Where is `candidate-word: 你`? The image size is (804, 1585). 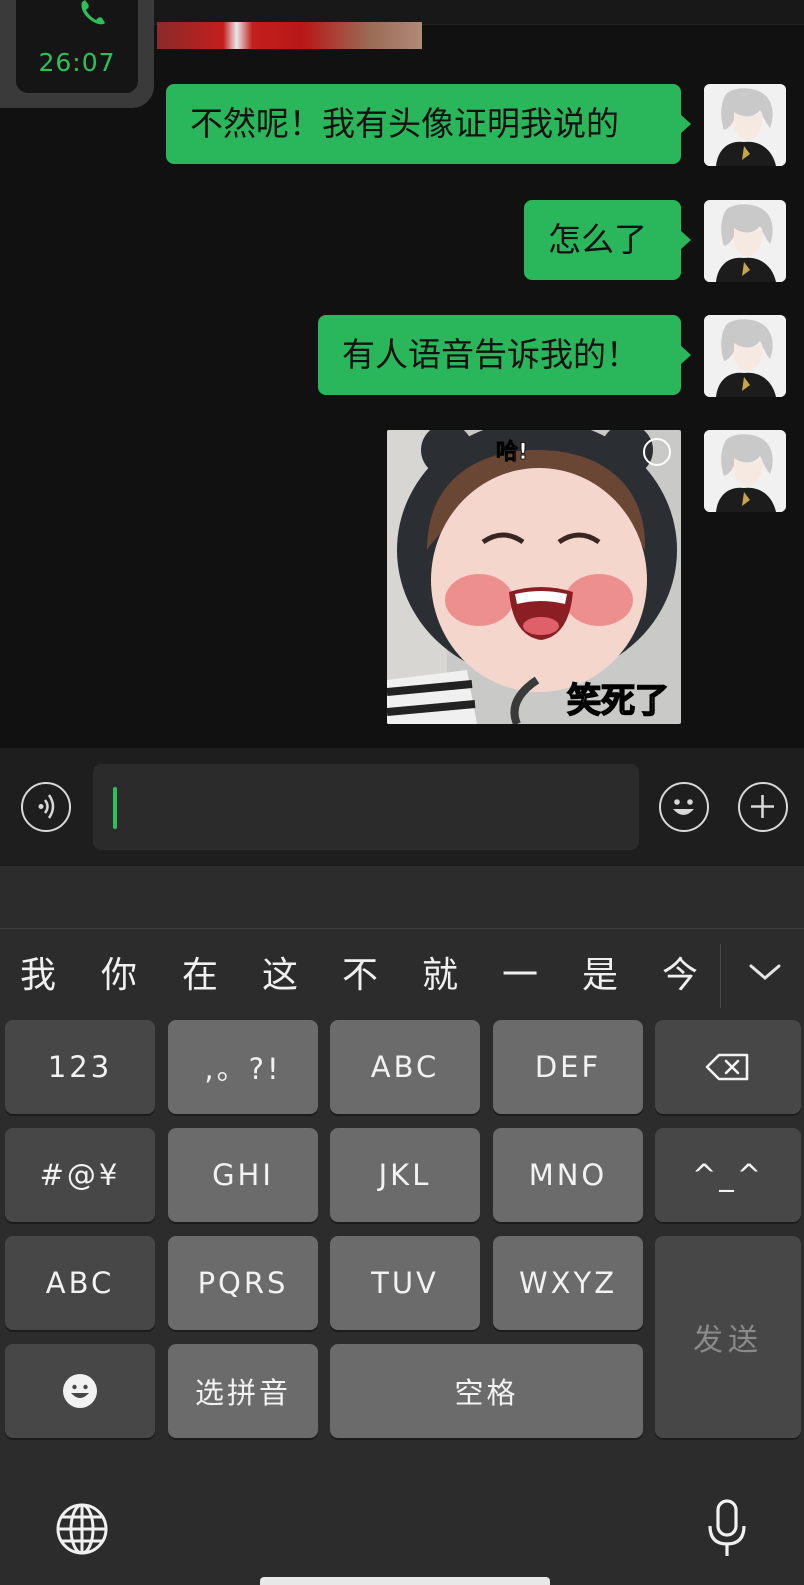 candidate-word: 你 is located at coordinates (119, 972).